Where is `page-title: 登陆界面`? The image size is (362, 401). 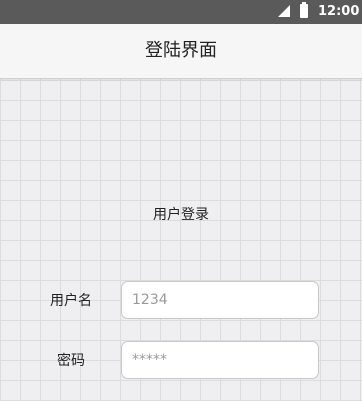 page-title: 登陆界面 is located at coordinates (181, 50).